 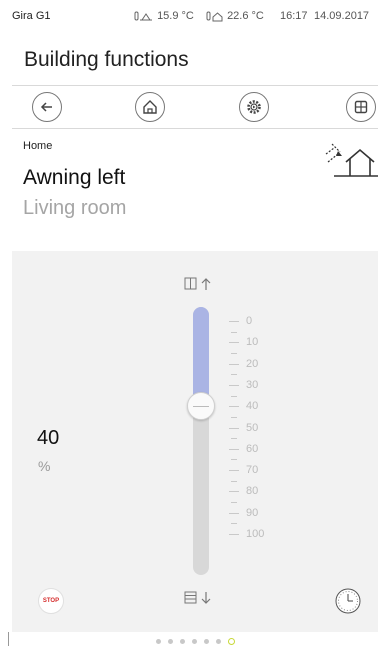 I want to click on outdoor-thermometer-icon, so click(x=143, y=16).